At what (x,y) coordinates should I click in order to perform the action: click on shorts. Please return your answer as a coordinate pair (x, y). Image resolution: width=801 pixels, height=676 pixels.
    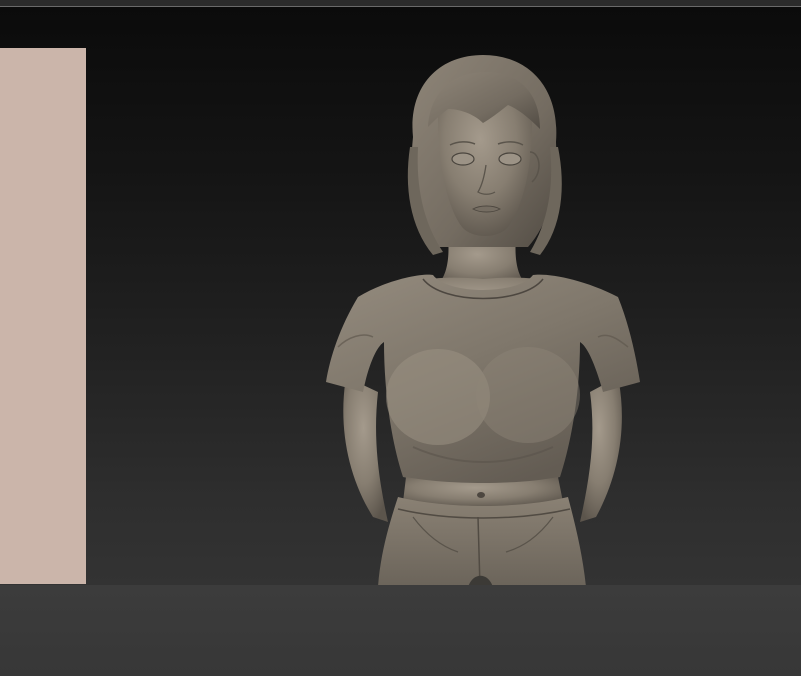
    Looking at the image, I should click on (482, 541).